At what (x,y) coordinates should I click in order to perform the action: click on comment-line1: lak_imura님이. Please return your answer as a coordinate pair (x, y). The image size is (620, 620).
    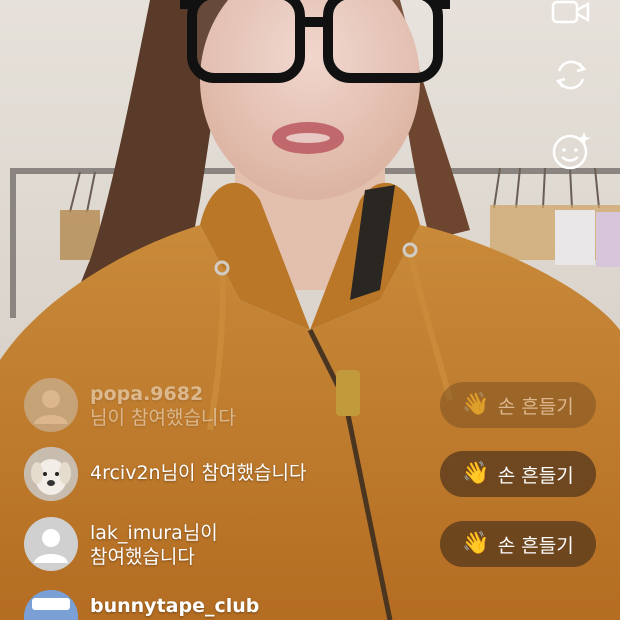
    Looking at the image, I should click on (154, 533).